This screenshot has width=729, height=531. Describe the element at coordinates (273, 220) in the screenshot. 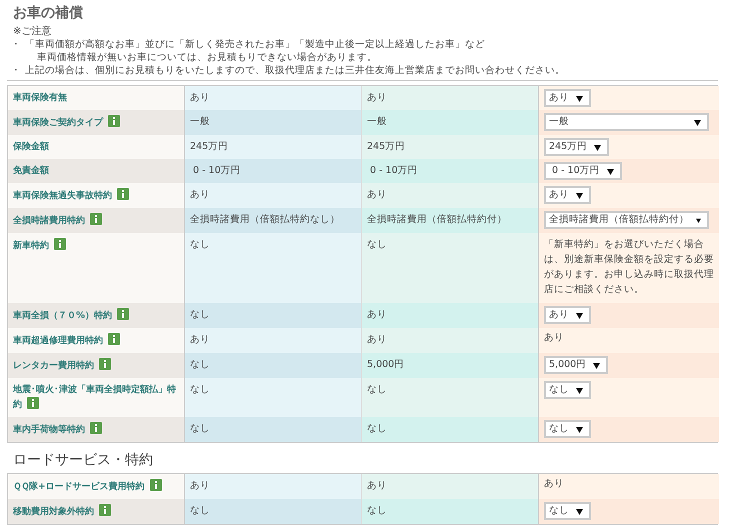

I see `table-cell: 全損時諸費用（倍額払特約なし）` at that location.